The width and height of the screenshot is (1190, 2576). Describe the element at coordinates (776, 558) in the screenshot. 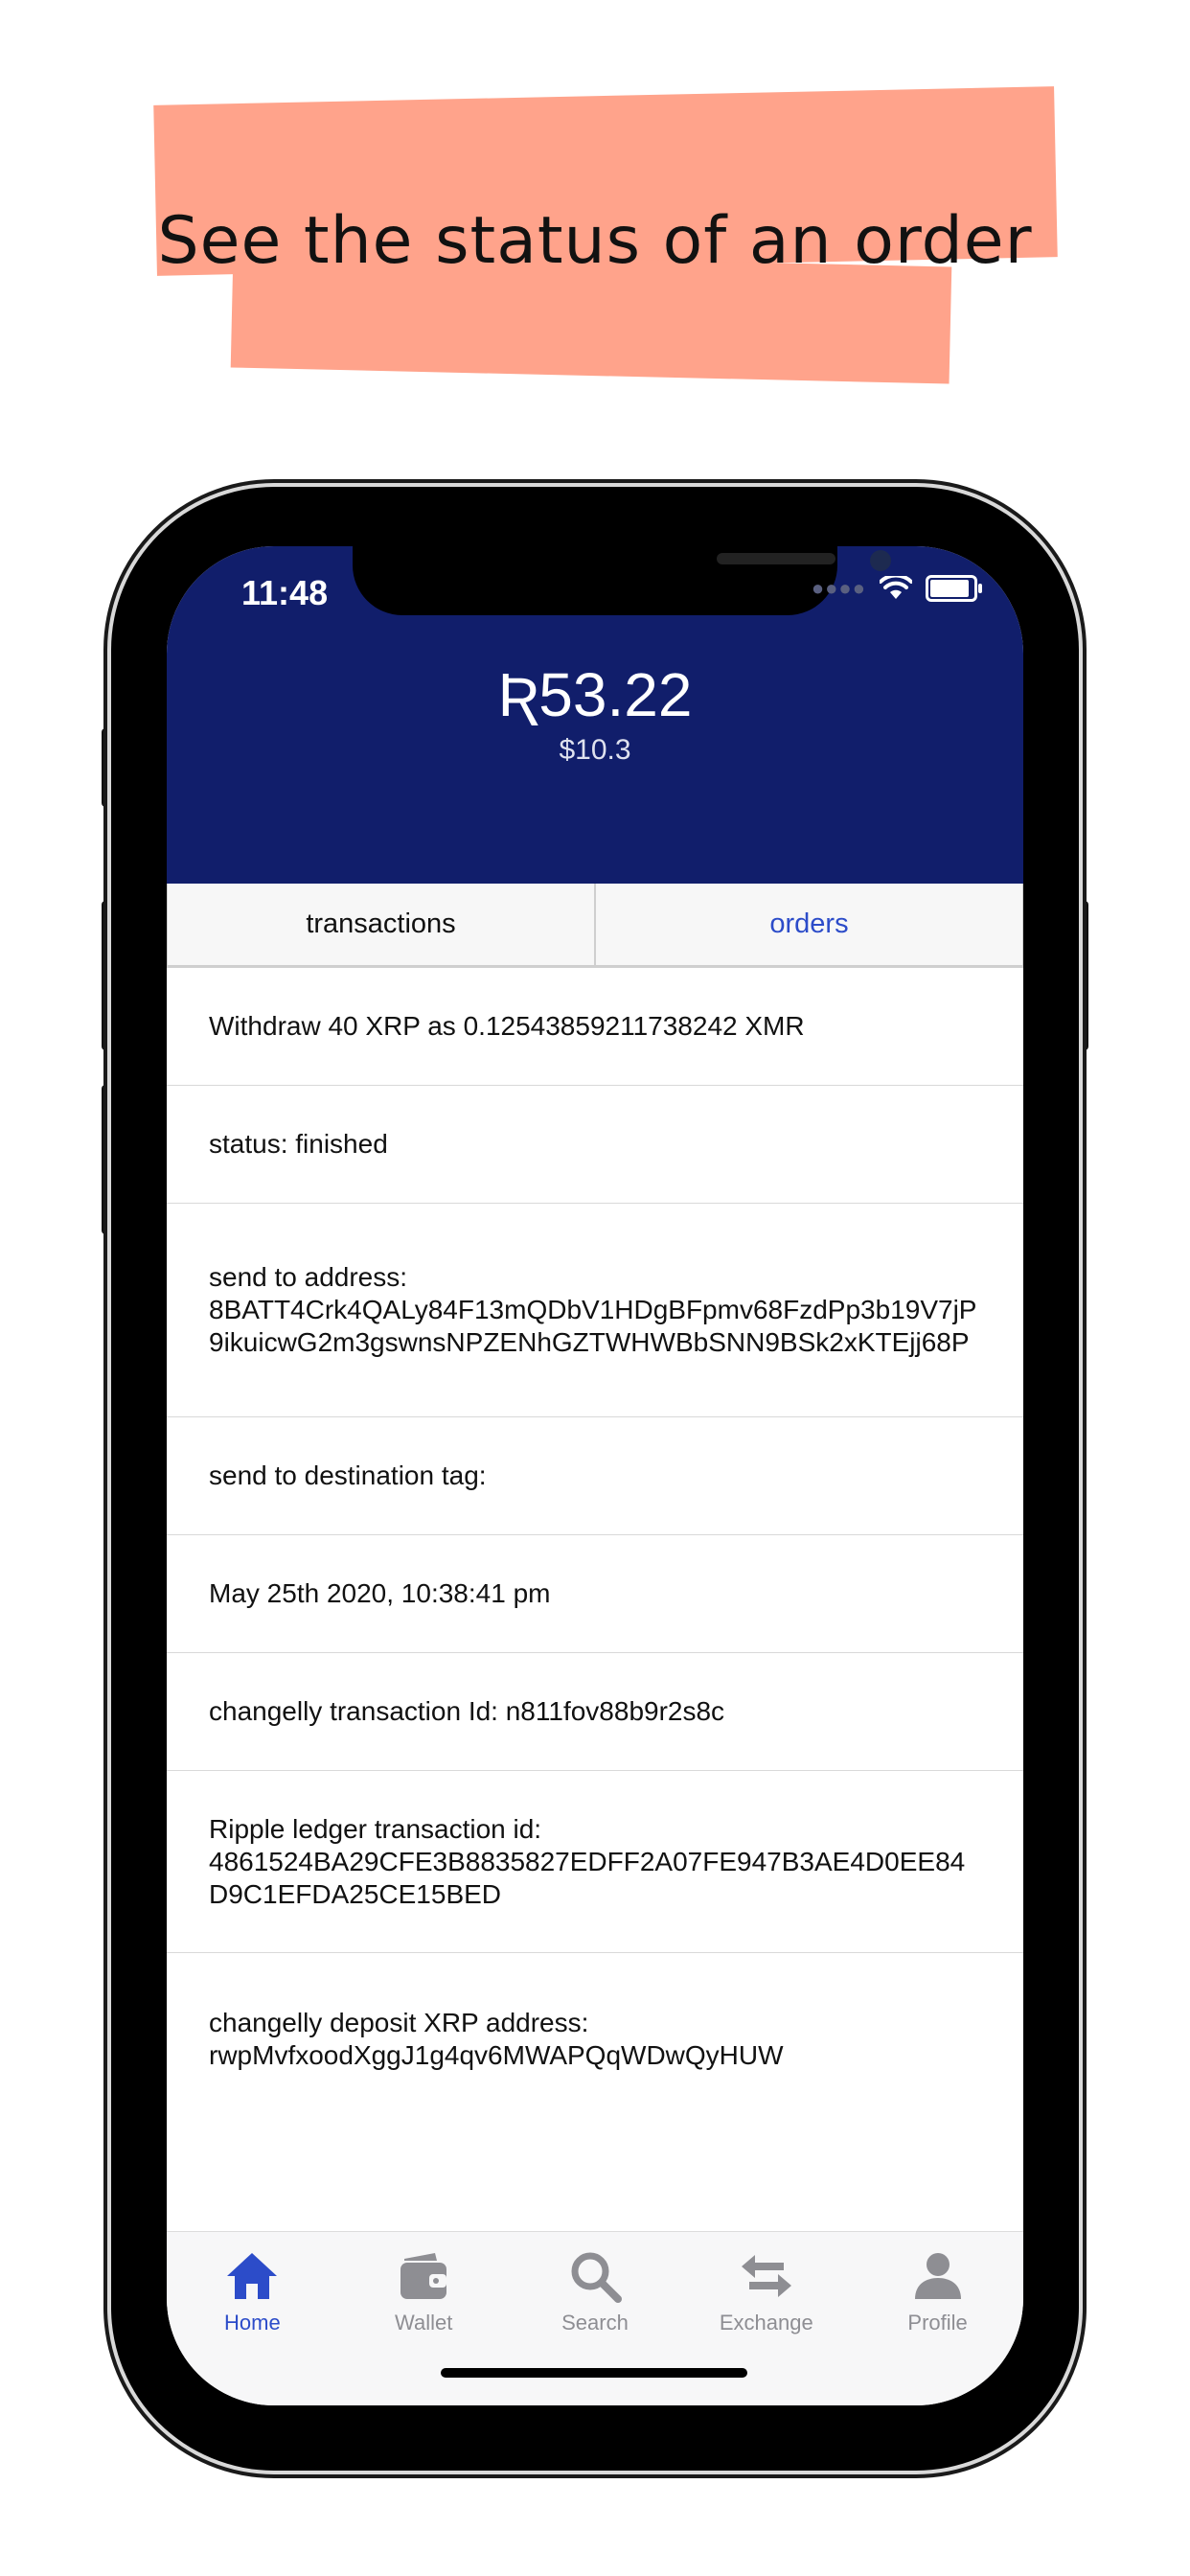

I see `speaker` at that location.